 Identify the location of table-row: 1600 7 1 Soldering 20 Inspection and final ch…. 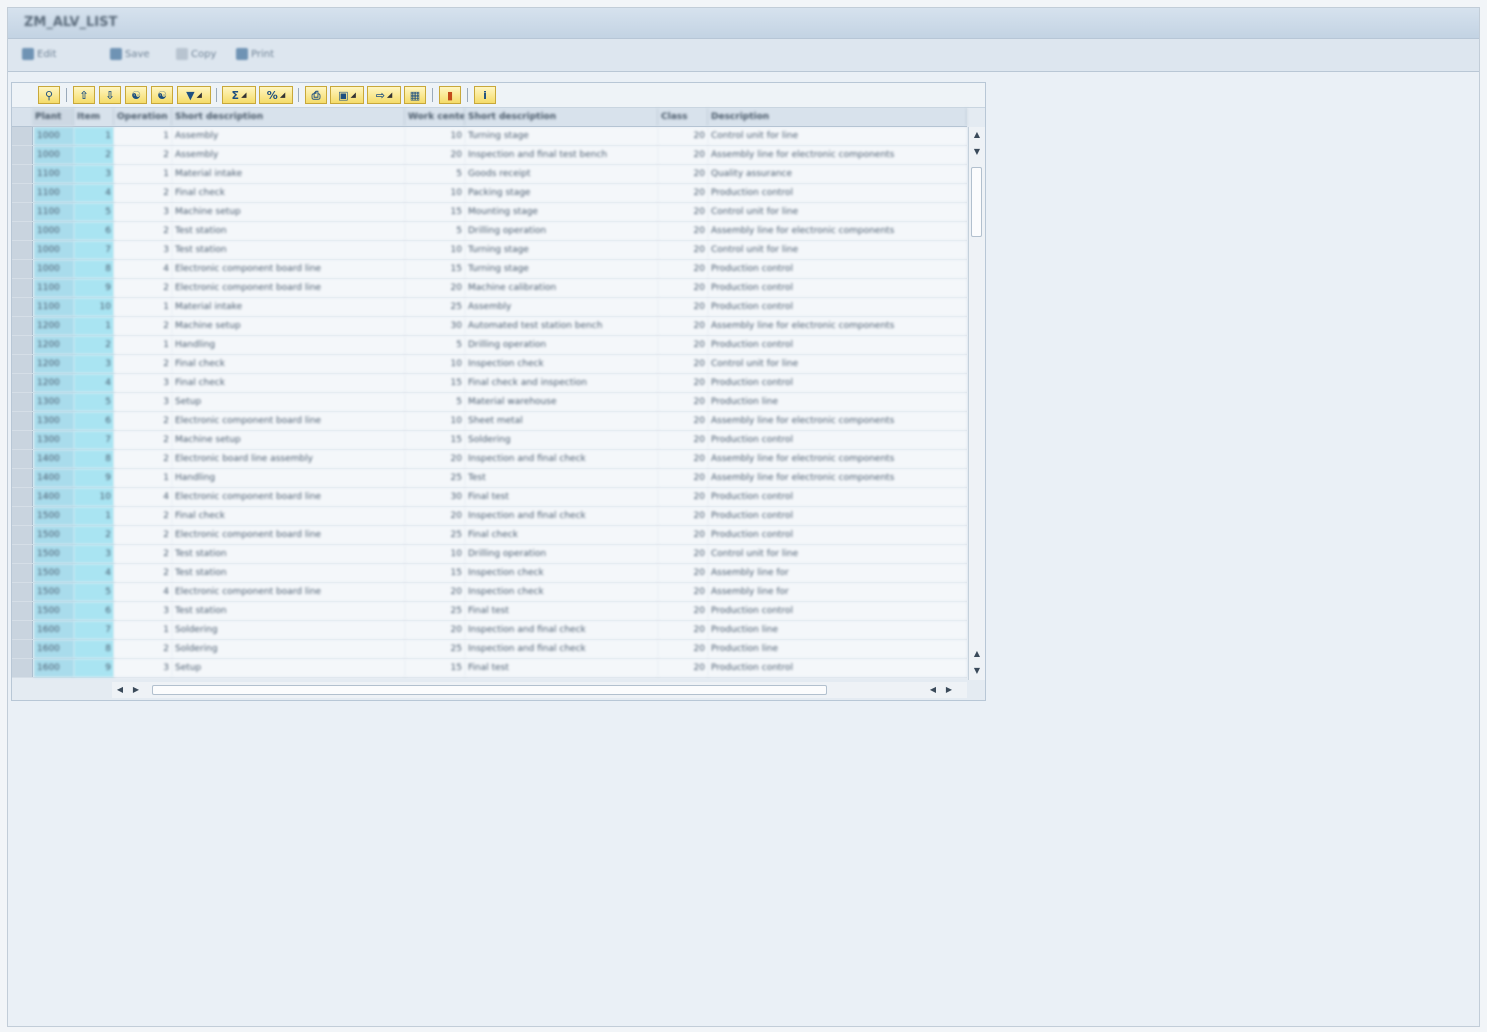
(489, 630).